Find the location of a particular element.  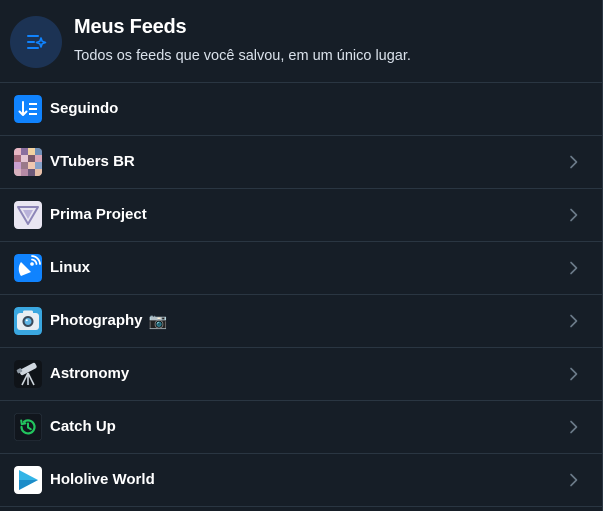

feed-item-vtubers-br: VTubers BR is located at coordinates (301, 162).